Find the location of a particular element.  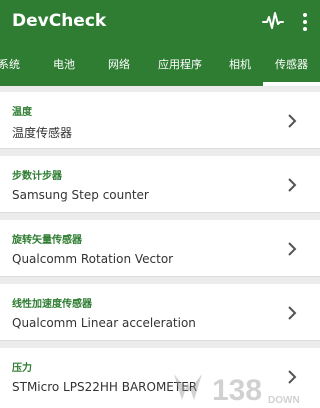

sensor-card-temperature: 温度 温度传感器 is located at coordinates (160, 120).